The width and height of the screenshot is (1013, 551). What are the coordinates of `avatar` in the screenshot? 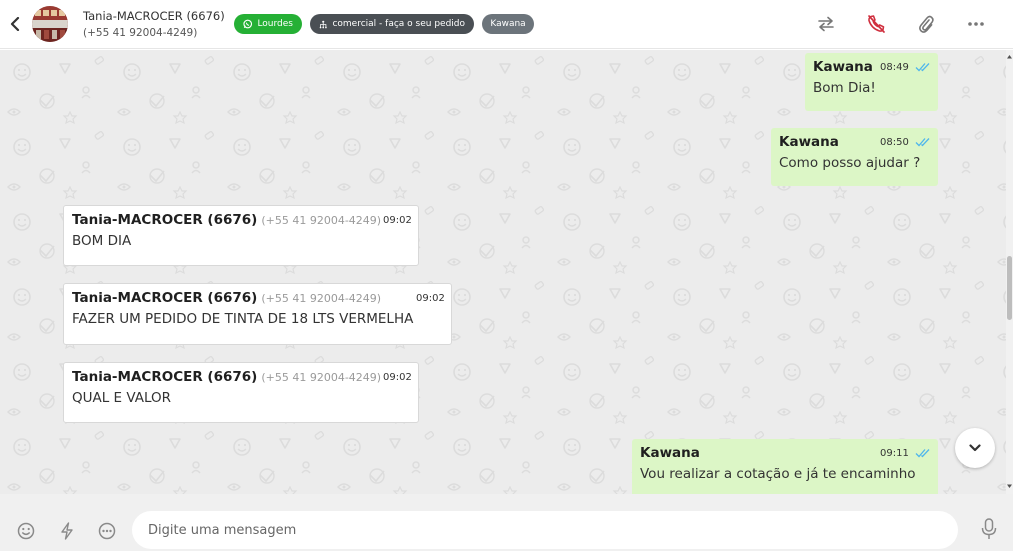 It's located at (50, 24).